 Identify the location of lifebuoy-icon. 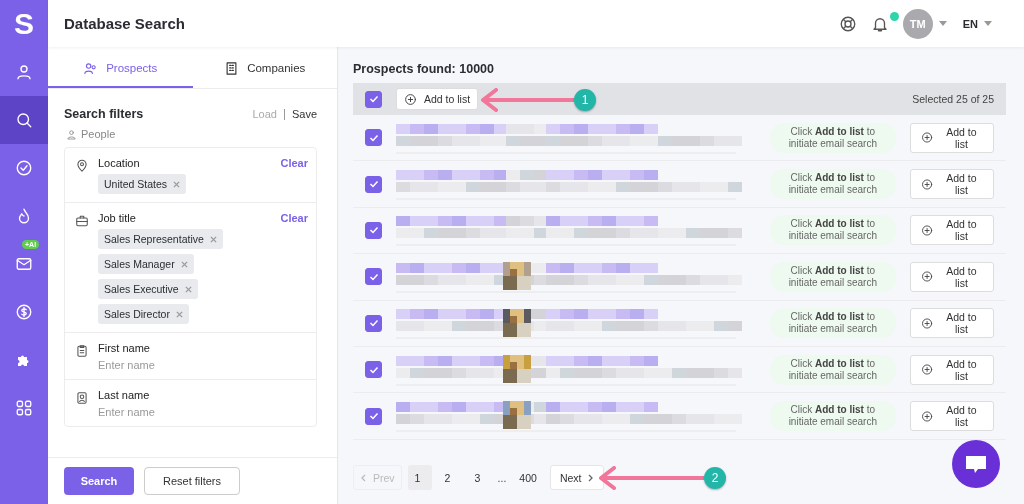
(847, 23).